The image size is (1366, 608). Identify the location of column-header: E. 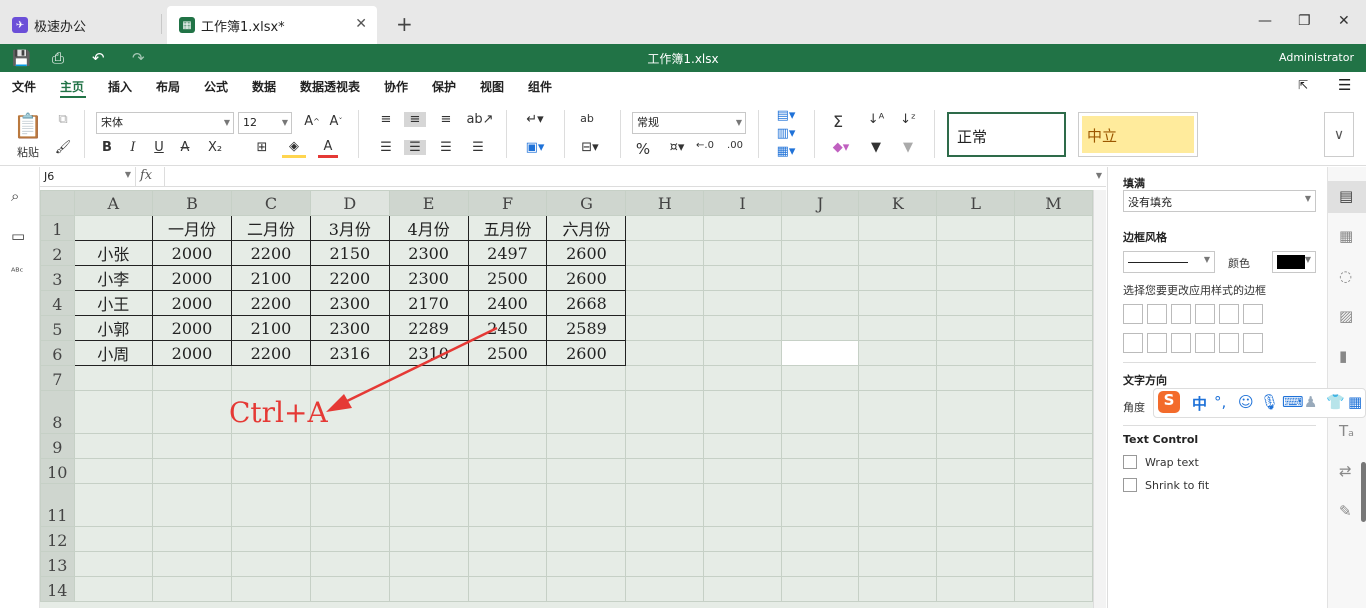
(428, 203).